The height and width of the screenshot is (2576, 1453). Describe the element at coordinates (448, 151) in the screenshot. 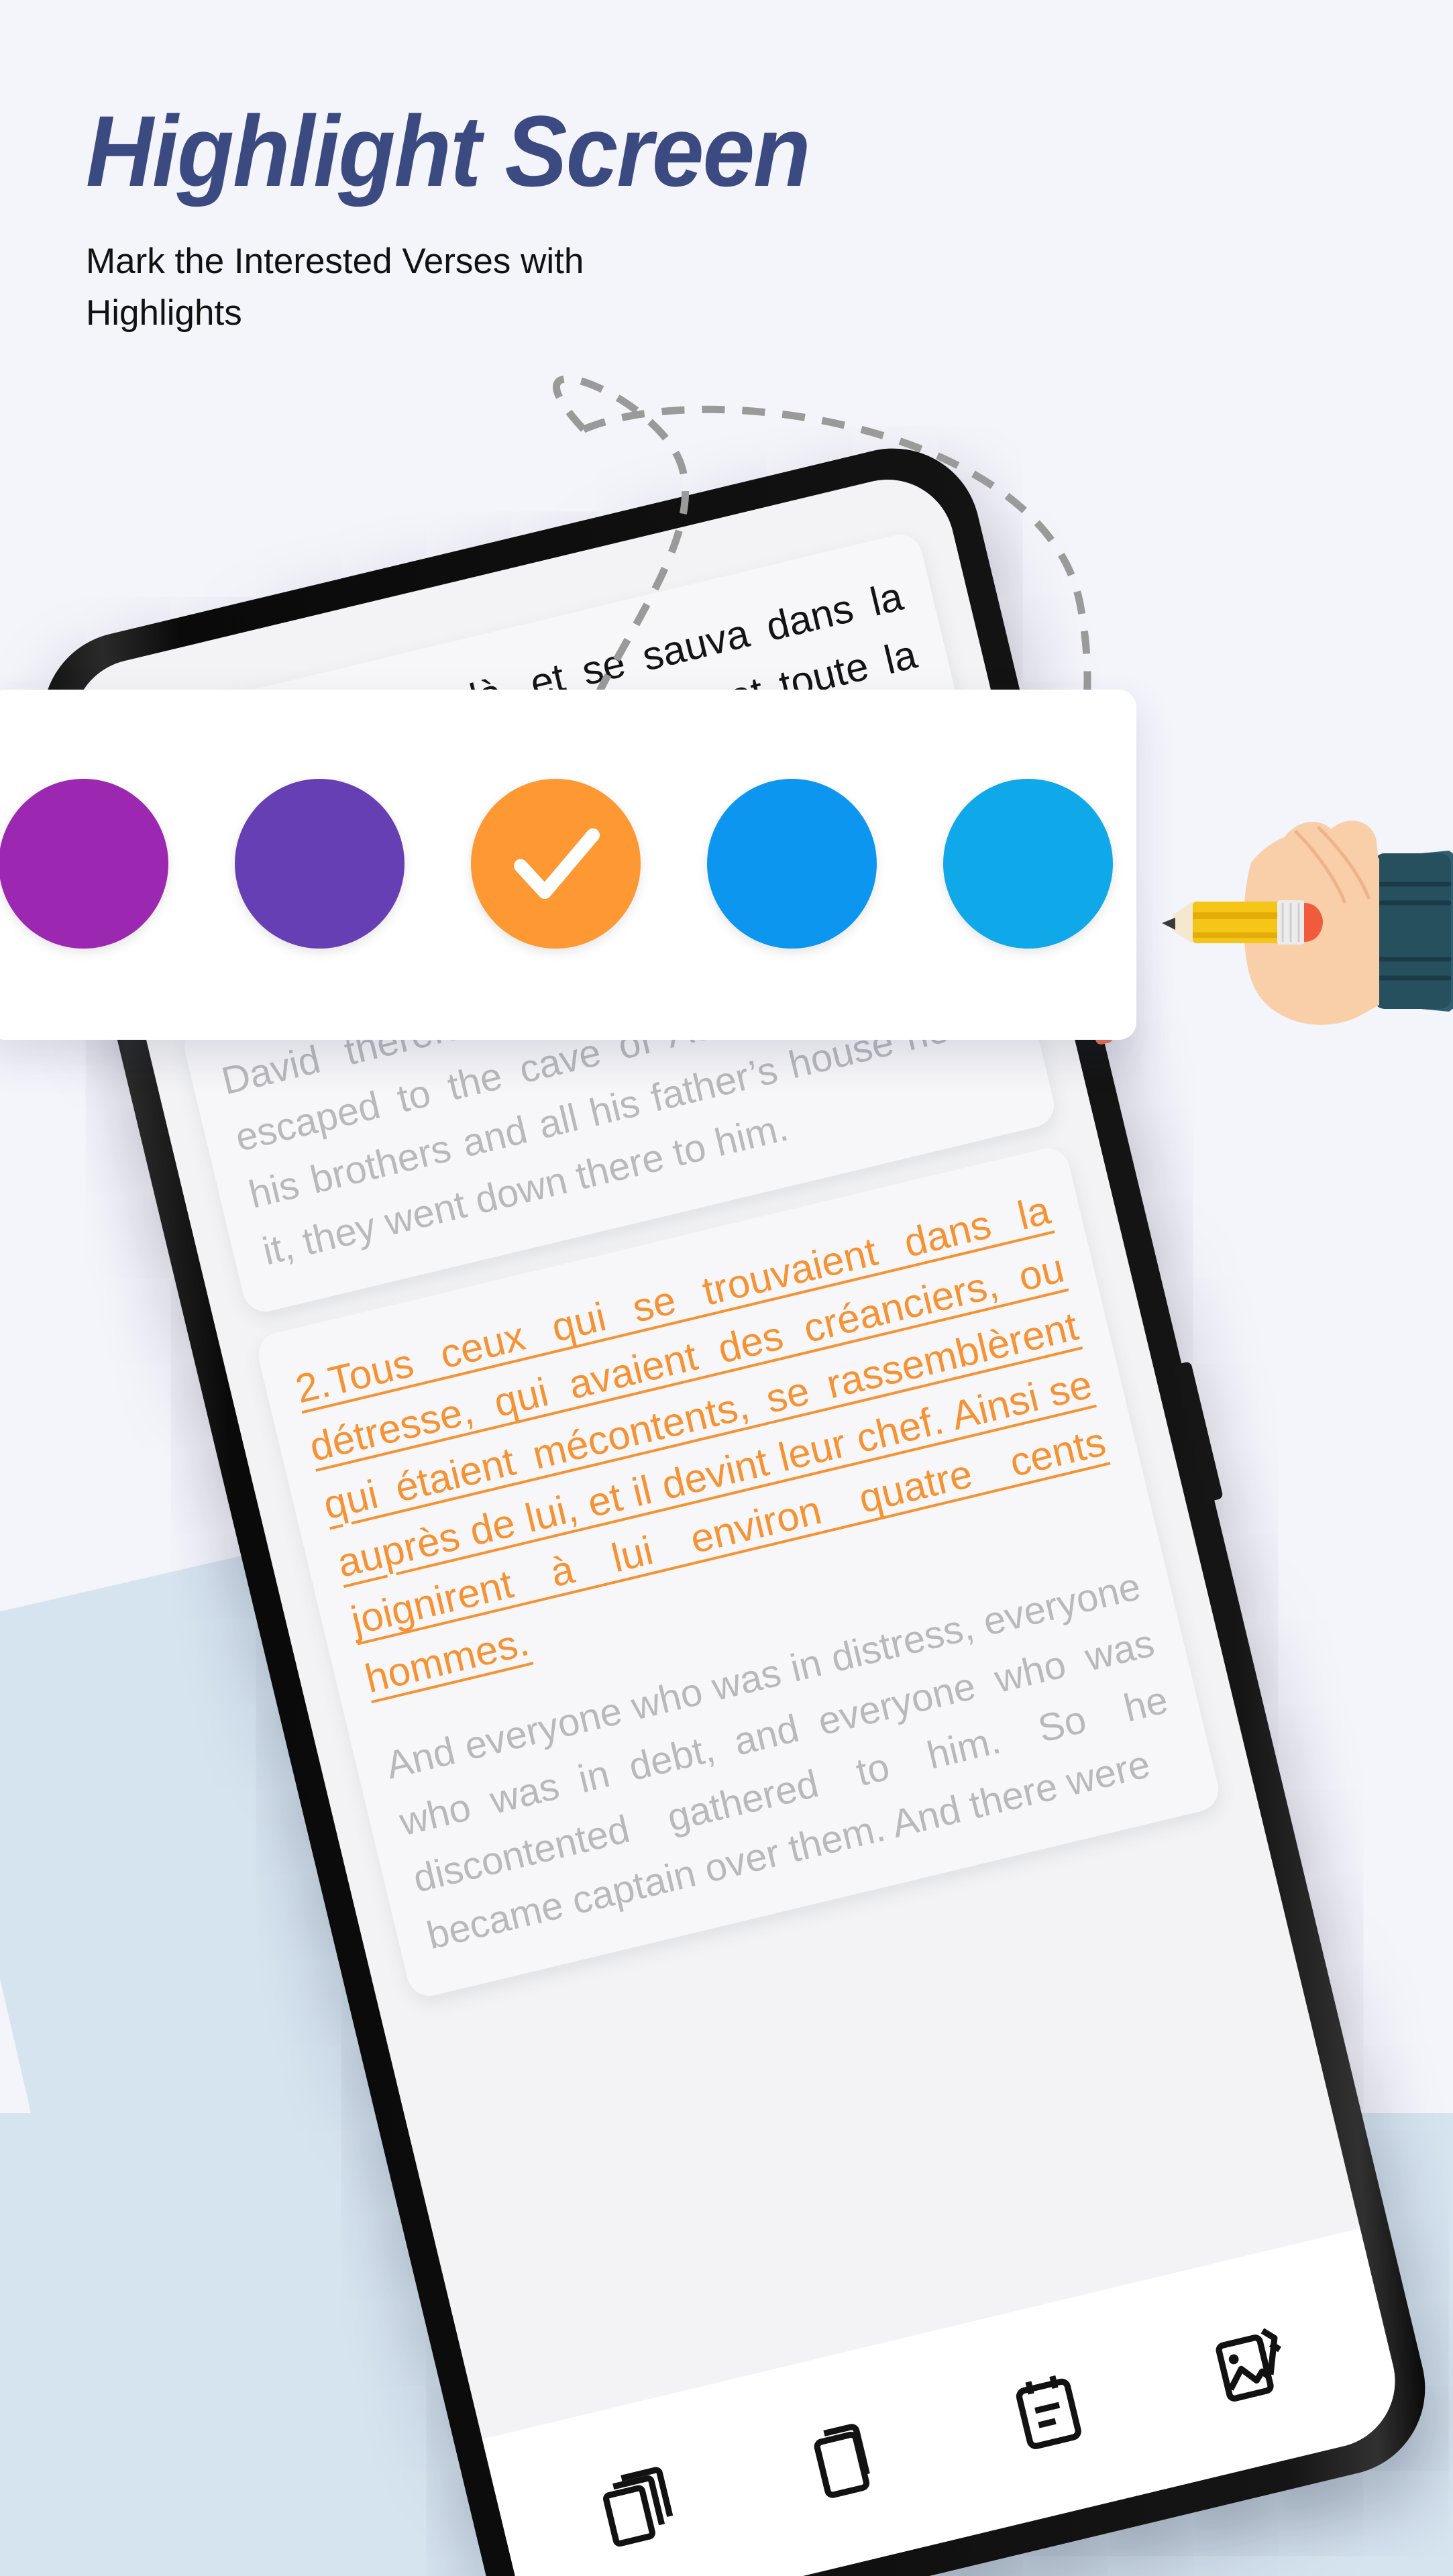

I see `page-title: Highlight Screen` at that location.